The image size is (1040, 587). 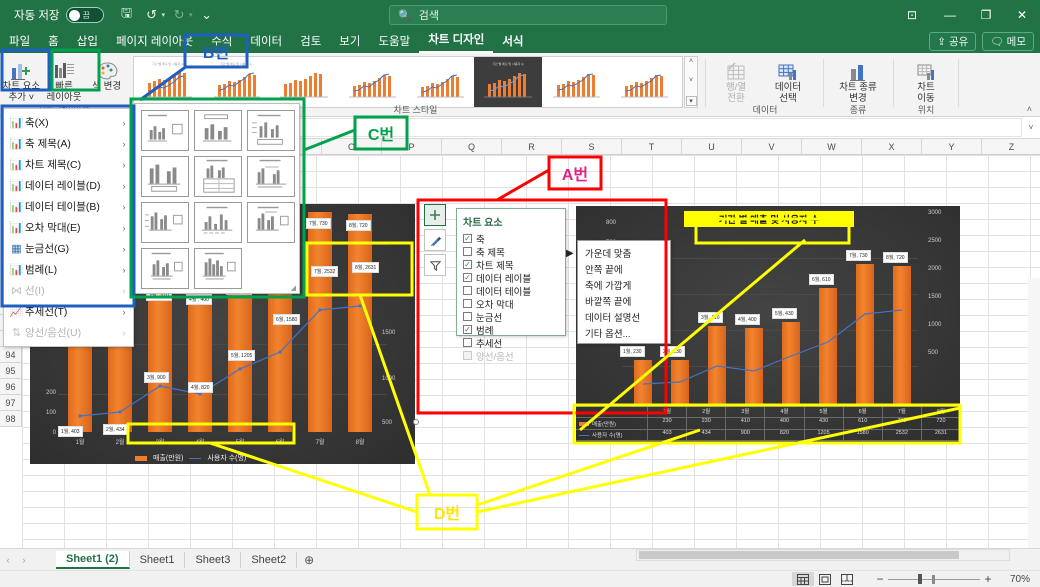 What do you see at coordinates (68, 269) in the screenshot?
I see `menu-item-legend: 📊 범례(L) ›` at bounding box center [68, 269].